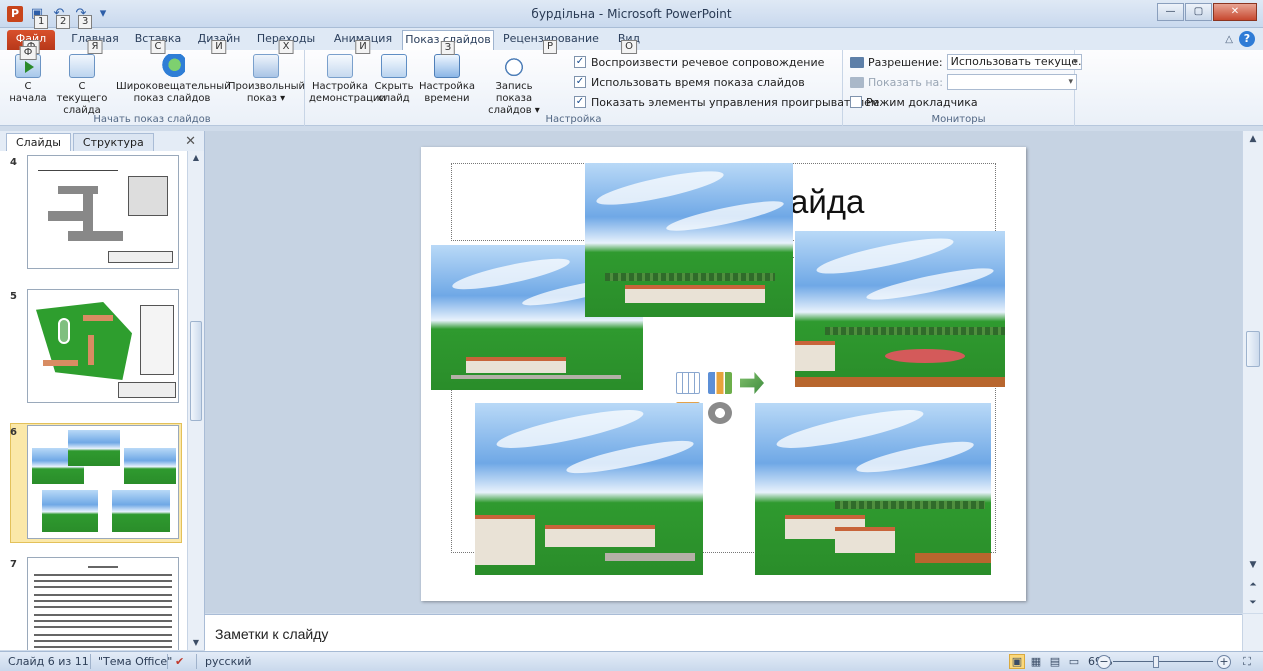 This screenshot has height=671, width=1263. I want to click on help-icon: ?, so click(1247, 39).